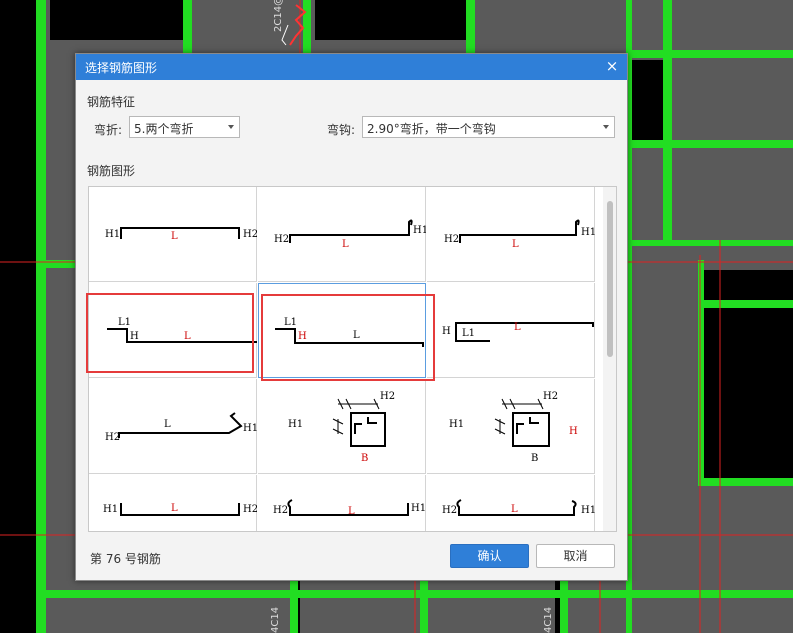 This screenshot has width=793, height=633. What do you see at coordinates (111, 102) in the screenshot?
I see `section-feature-heading: 钢筋特征` at bounding box center [111, 102].